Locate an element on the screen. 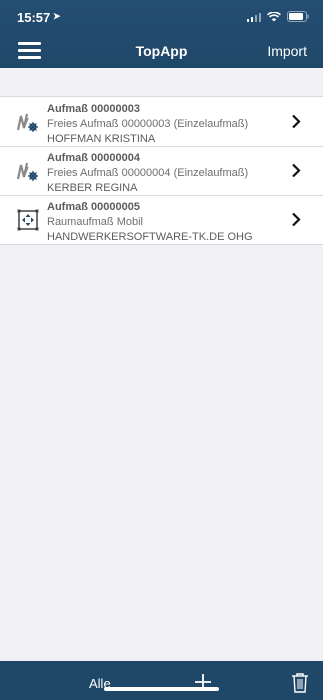 Image resolution: width=323 pixels, height=700 pixels. wifi-icon is located at coordinates (274, 16).